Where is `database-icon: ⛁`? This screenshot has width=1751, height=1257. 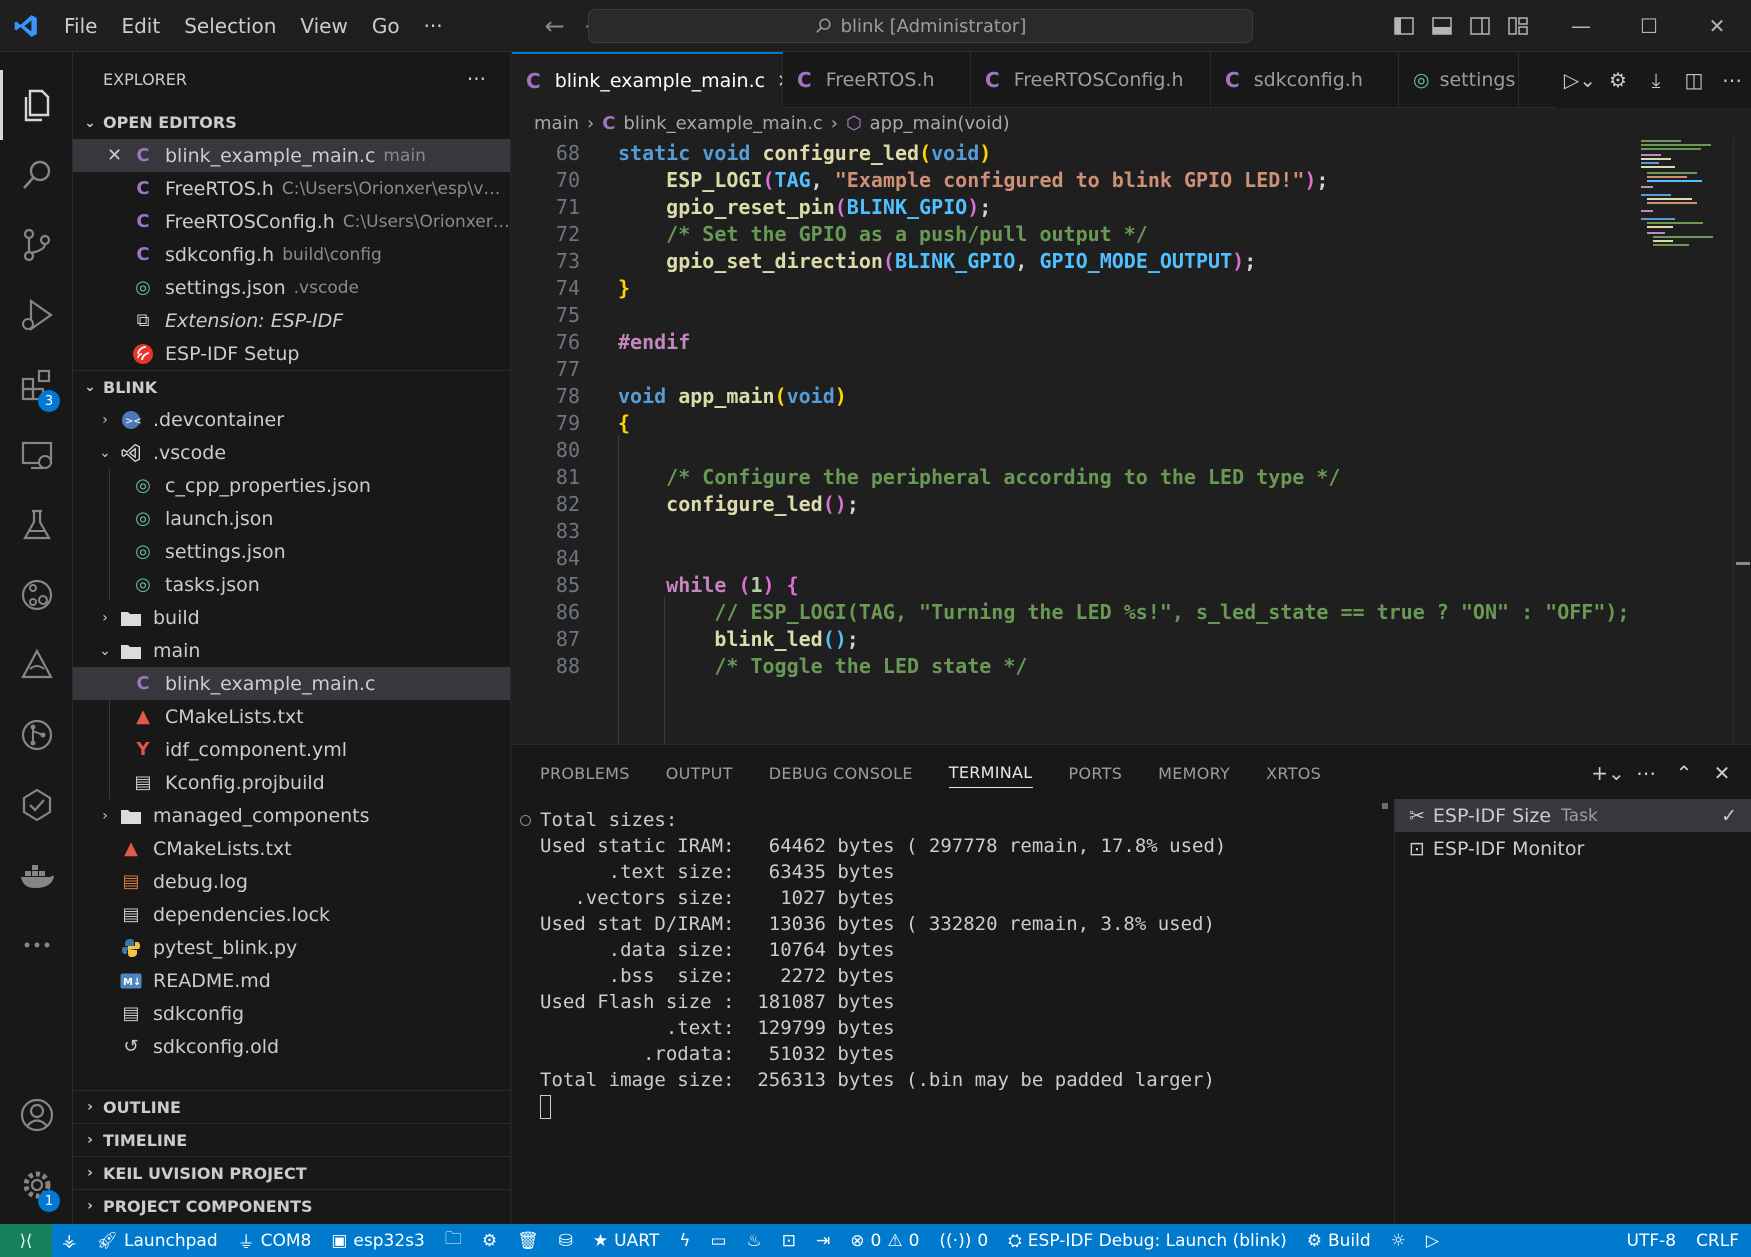
database-icon: ⛁ is located at coordinates (566, 1240).